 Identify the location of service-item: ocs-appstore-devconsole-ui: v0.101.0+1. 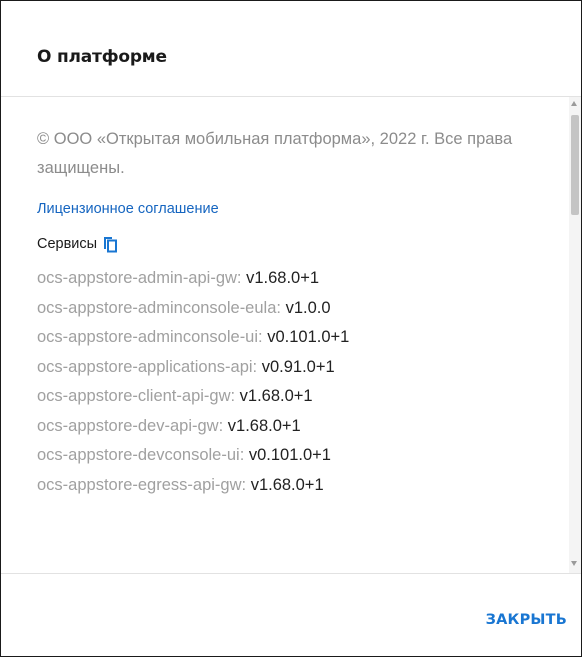
(184, 455).